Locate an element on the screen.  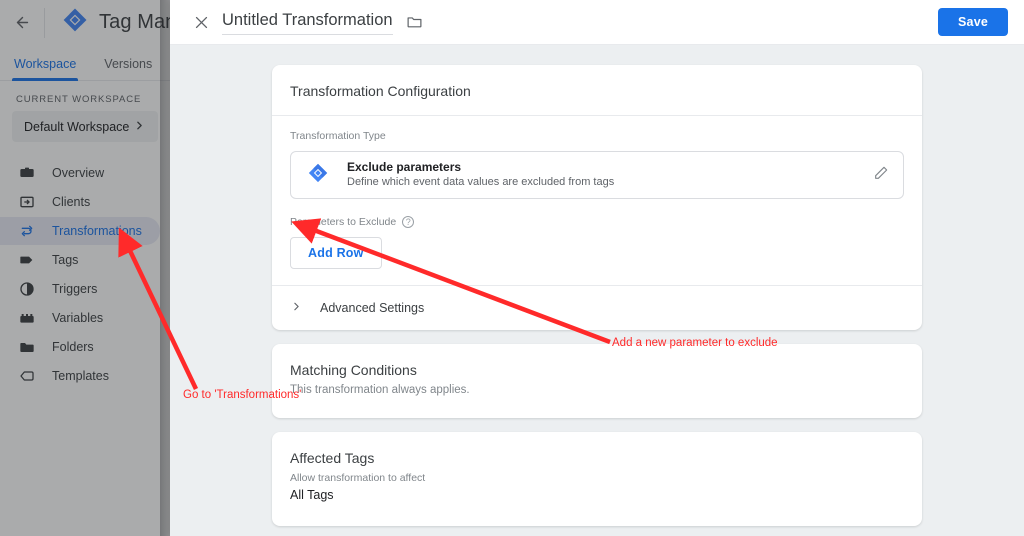
back-arrow-icon is located at coordinates (22, 22).